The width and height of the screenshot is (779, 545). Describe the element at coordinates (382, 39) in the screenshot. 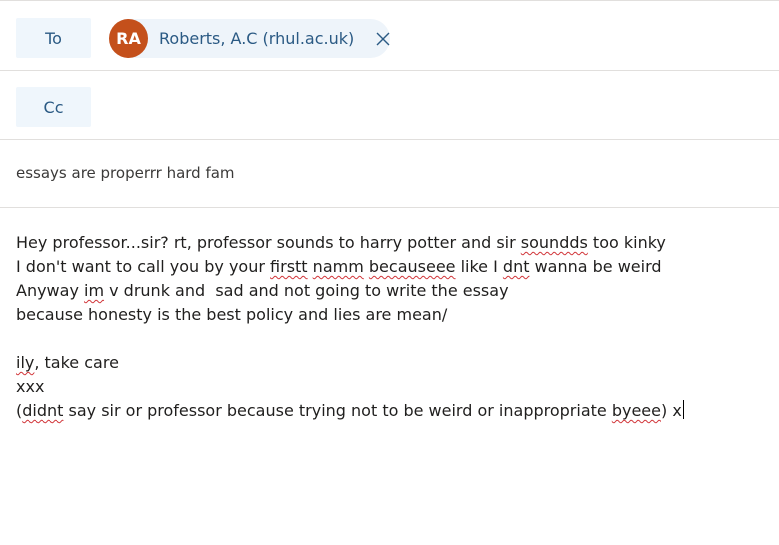

I see `close-icon` at that location.